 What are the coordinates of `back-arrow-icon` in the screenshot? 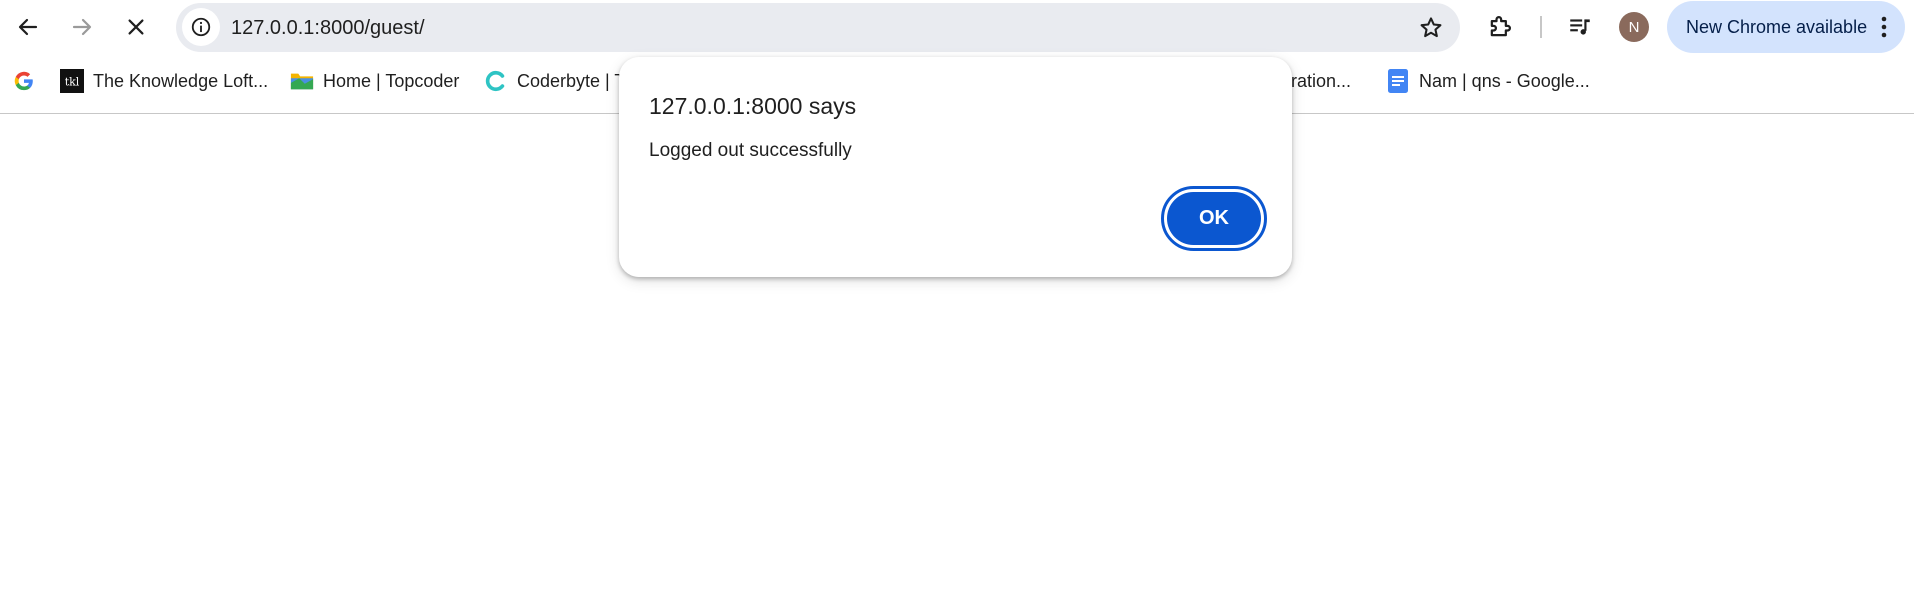 It's located at (28, 27).